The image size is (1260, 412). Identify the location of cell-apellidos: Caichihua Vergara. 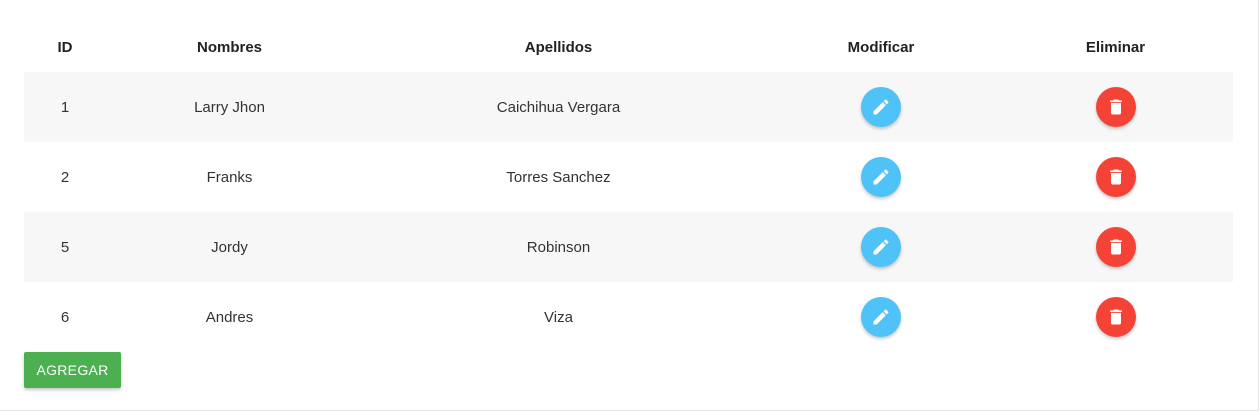
(558, 107).